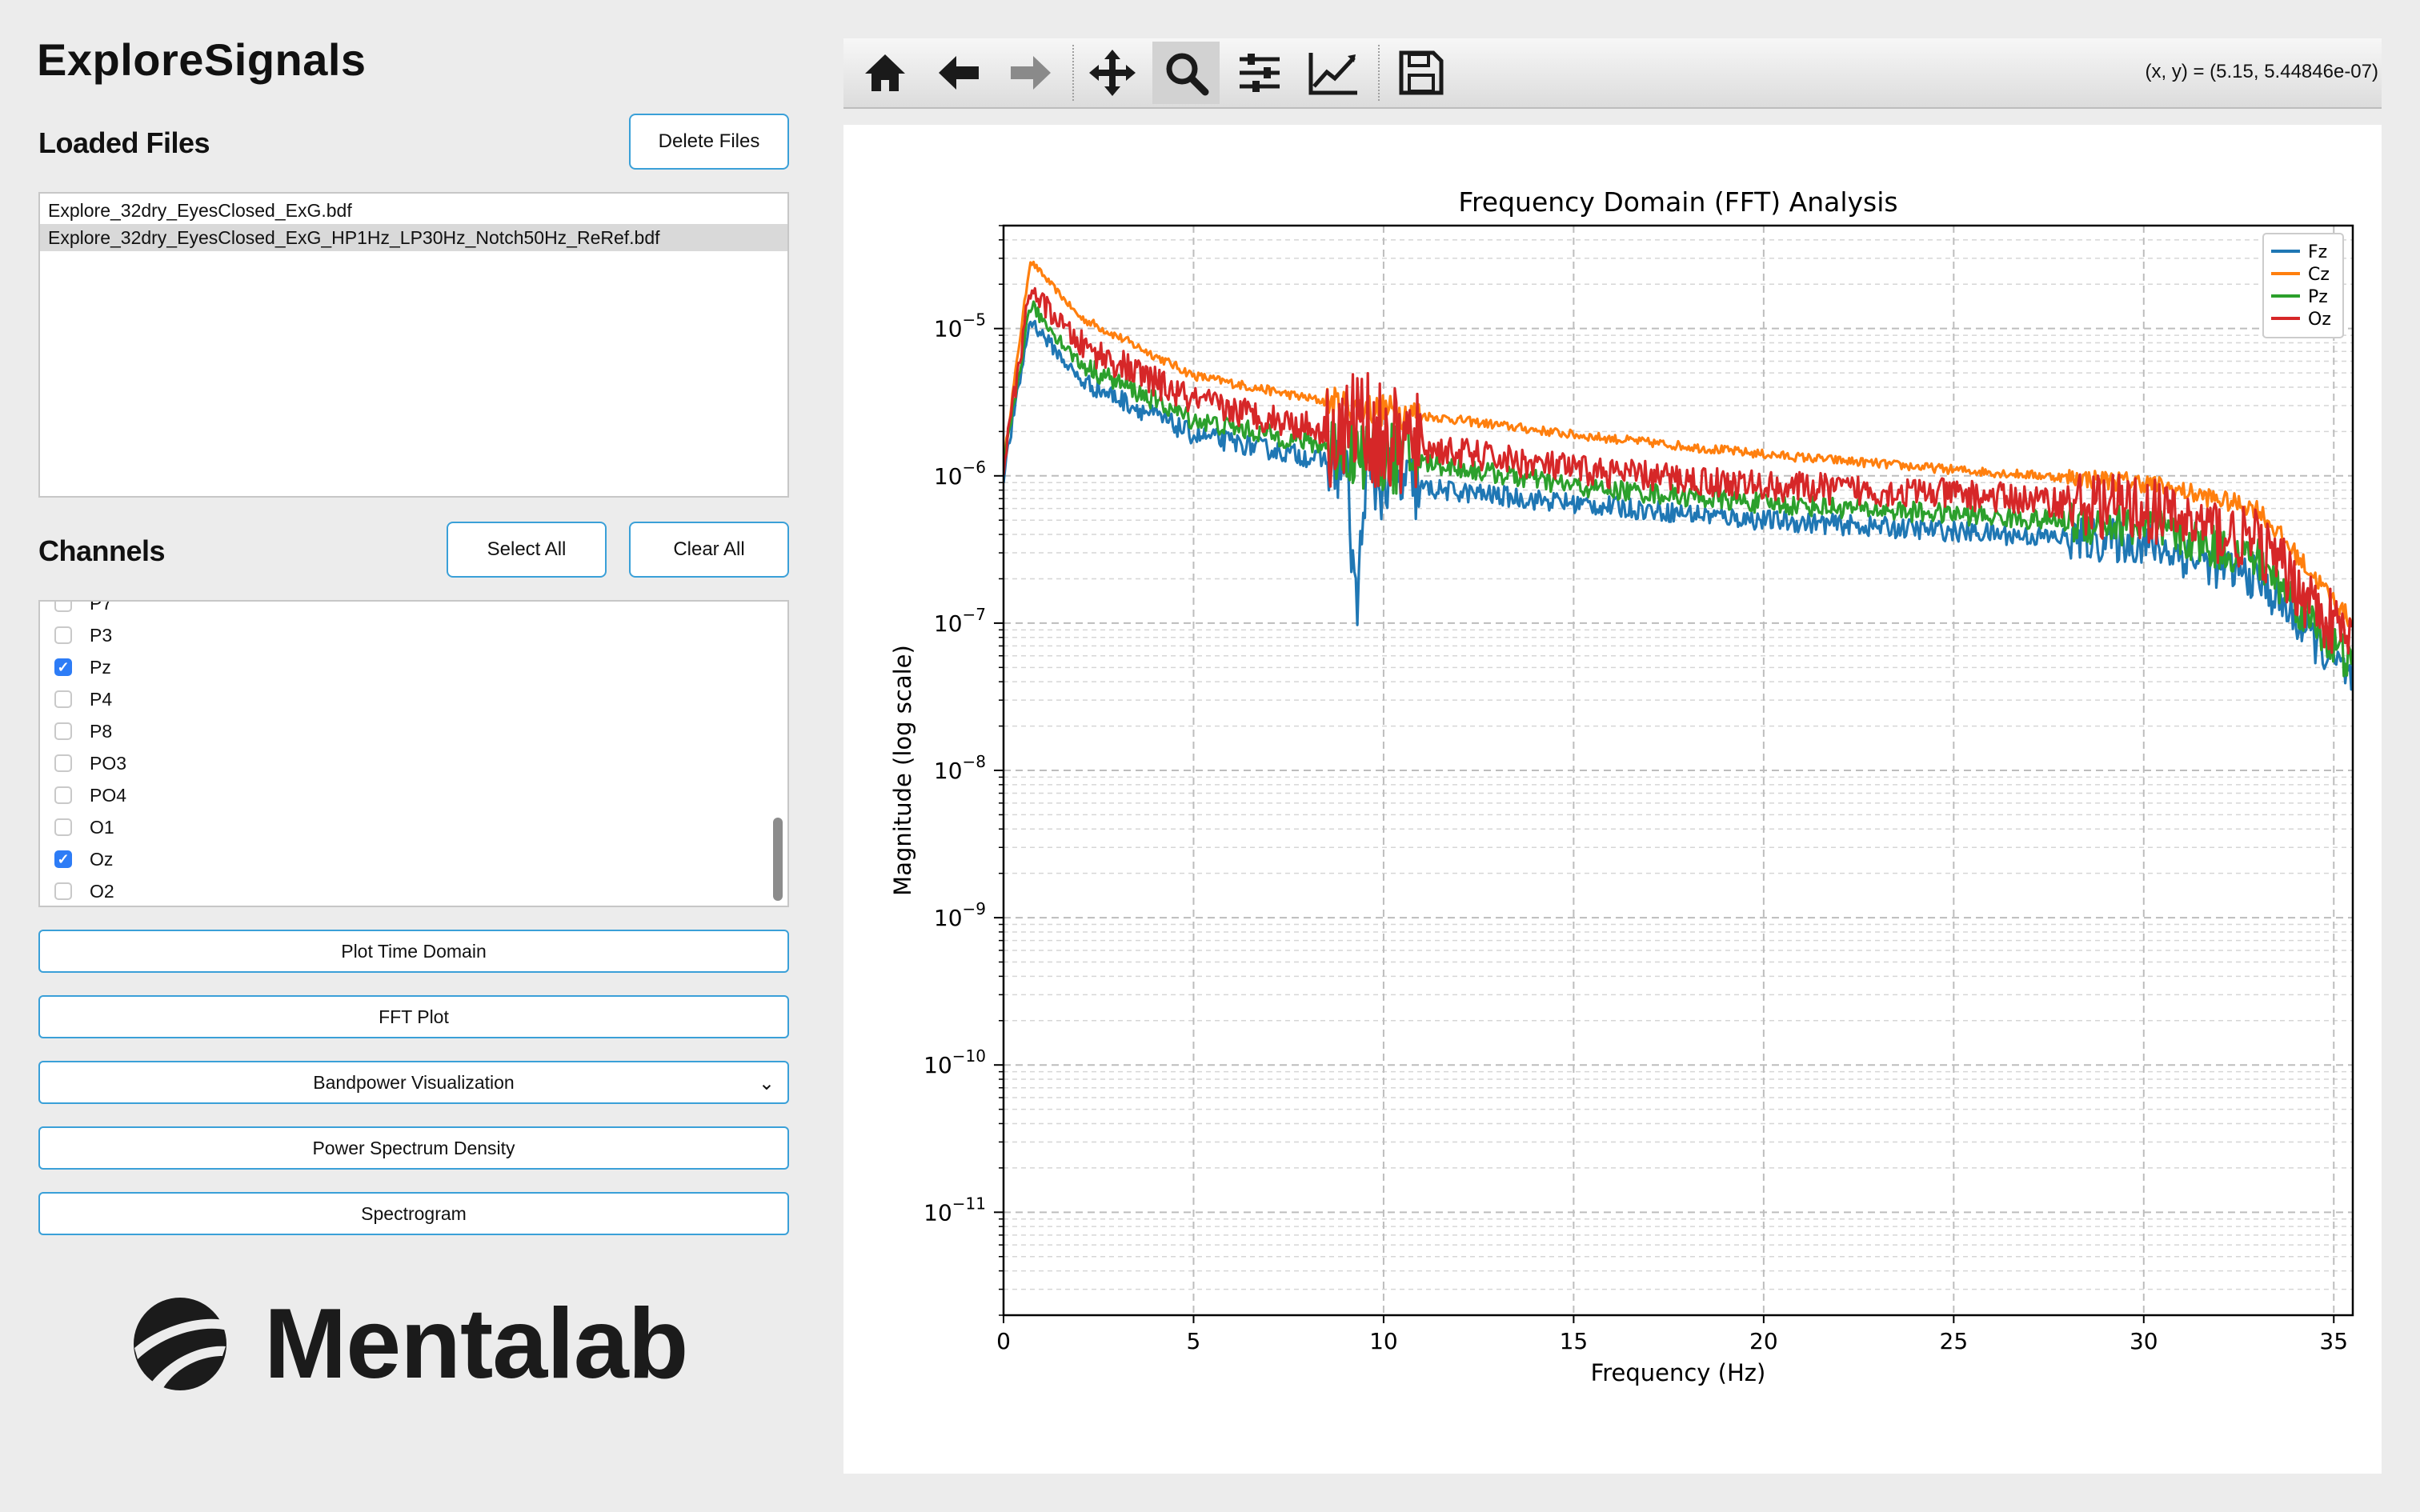  Describe the element at coordinates (413, 731) in the screenshot. I see `channel-item: ✓ P8` at that location.